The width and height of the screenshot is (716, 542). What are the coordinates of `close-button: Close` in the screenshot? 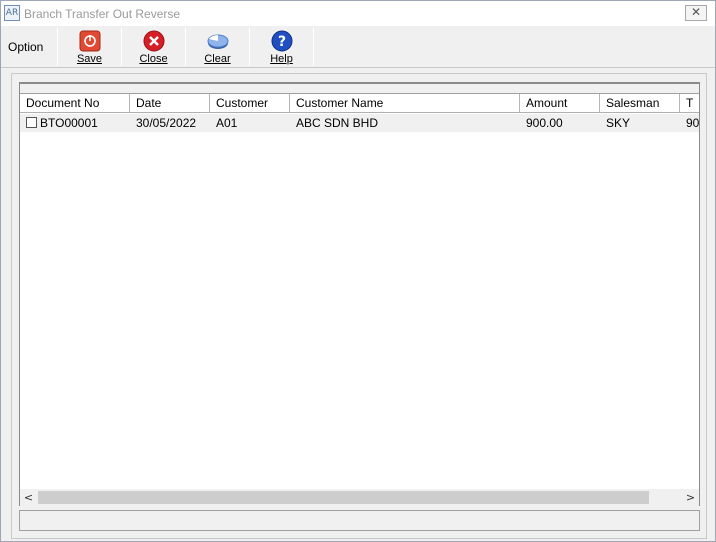 It's located at (153, 47).